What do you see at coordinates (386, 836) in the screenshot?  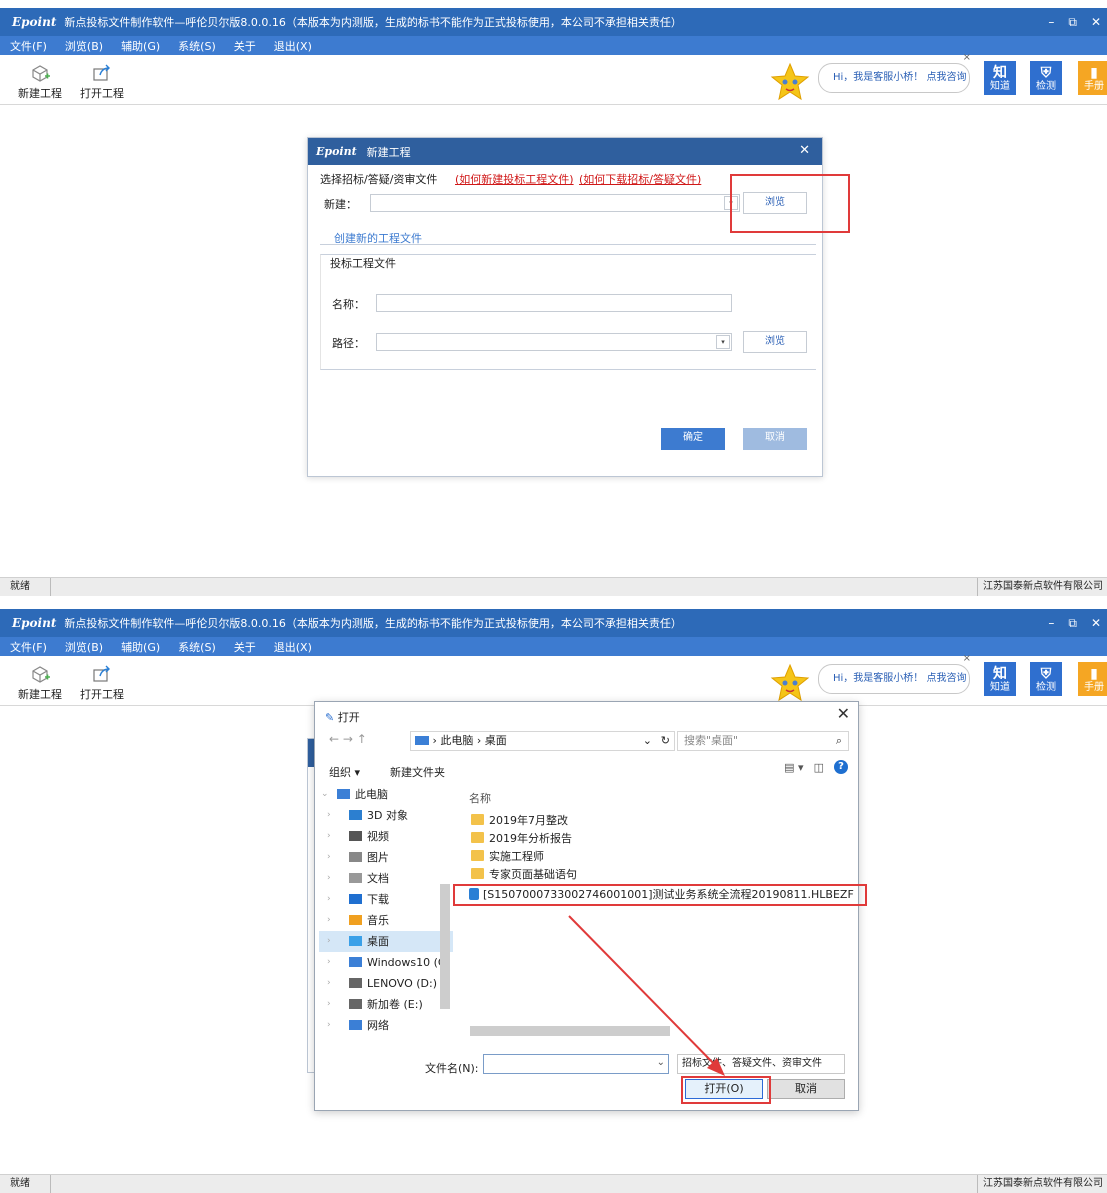 I see `tree-item: › 视频` at bounding box center [386, 836].